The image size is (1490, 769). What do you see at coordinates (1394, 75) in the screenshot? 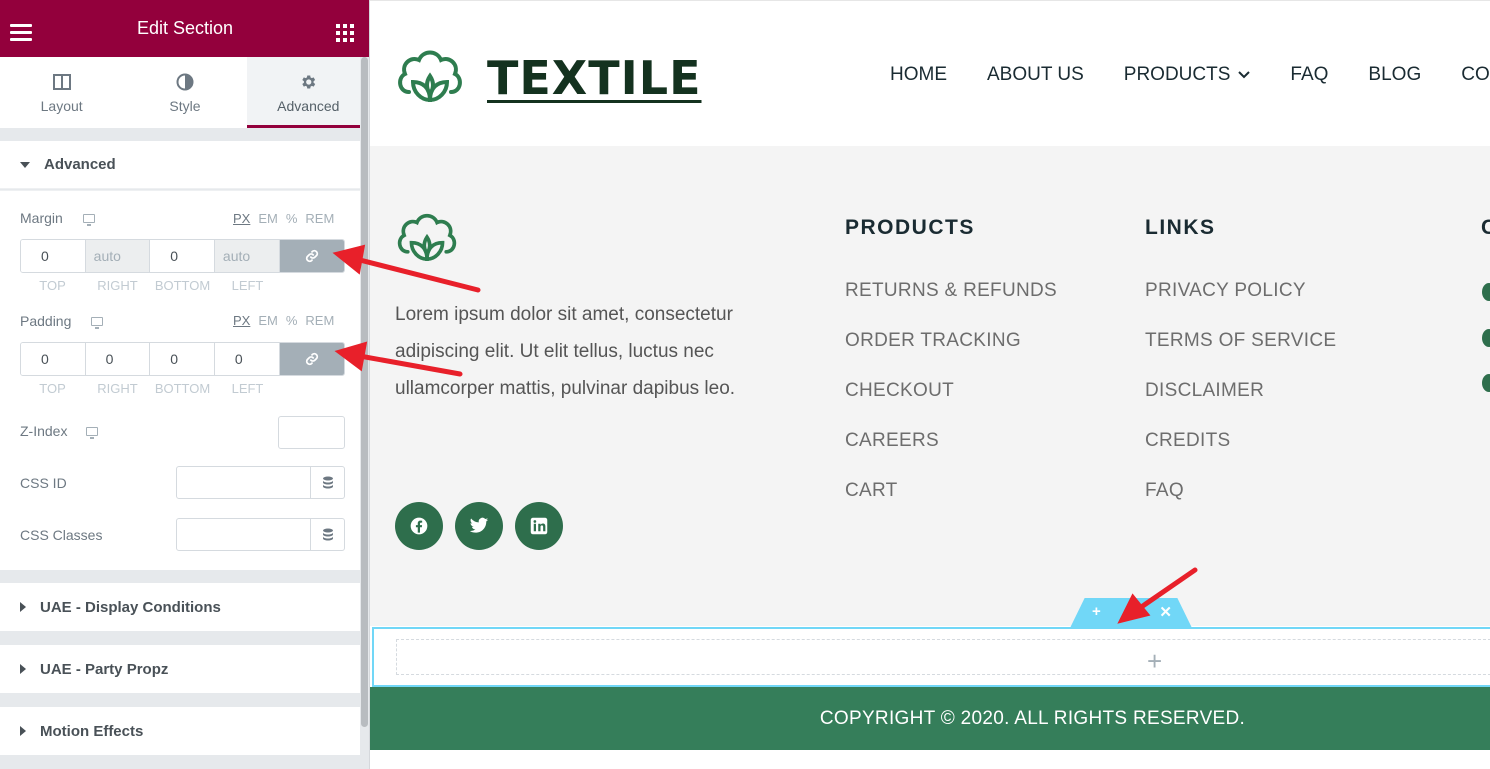
I see `nav-item-blog: BLOG` at bounding box center [1394, 75].